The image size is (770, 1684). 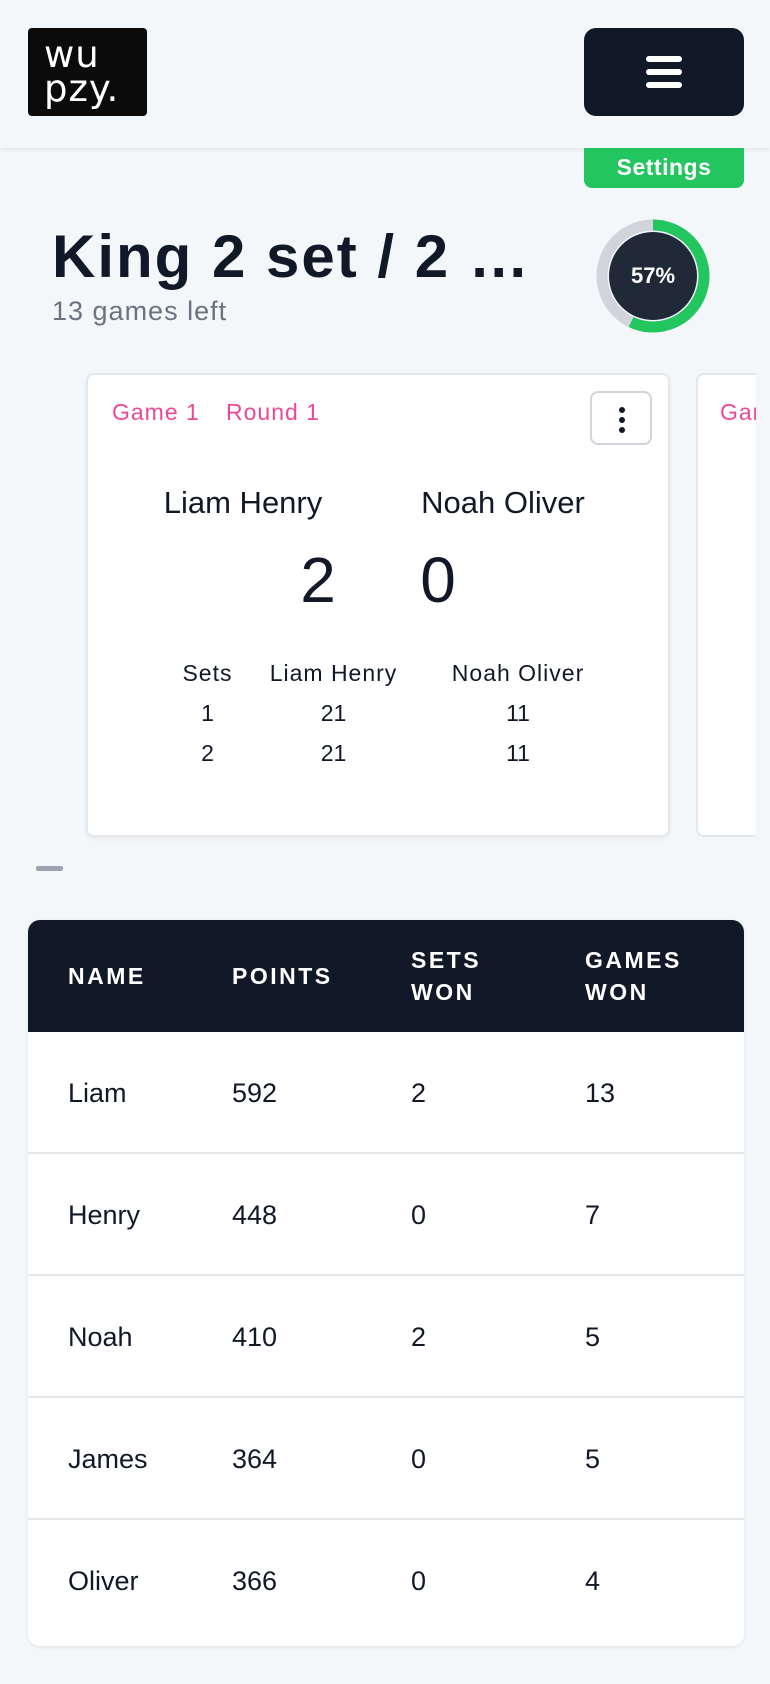 I want to click on player-points: 592, so click(x=255, y=1093).